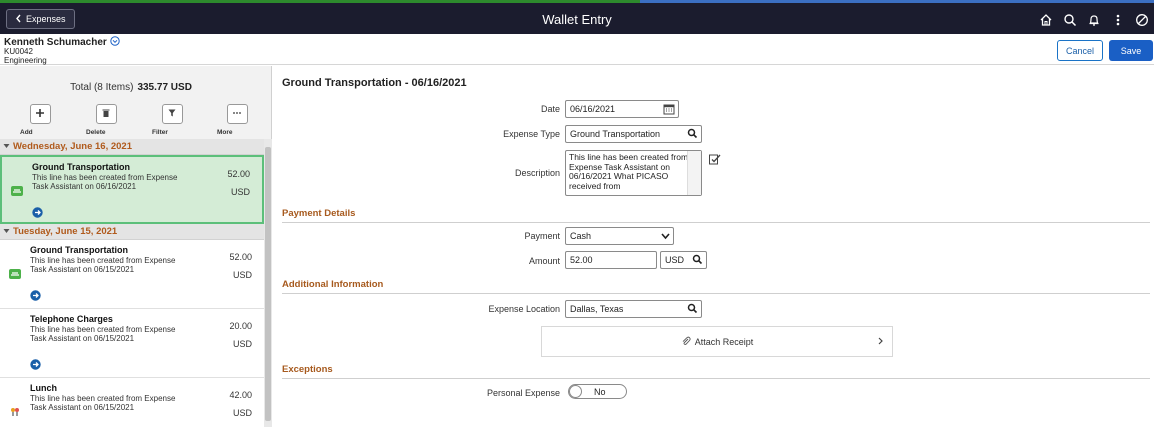 The image size is (1154, 427). I want to click on add-button: Add, so click(40, 120).